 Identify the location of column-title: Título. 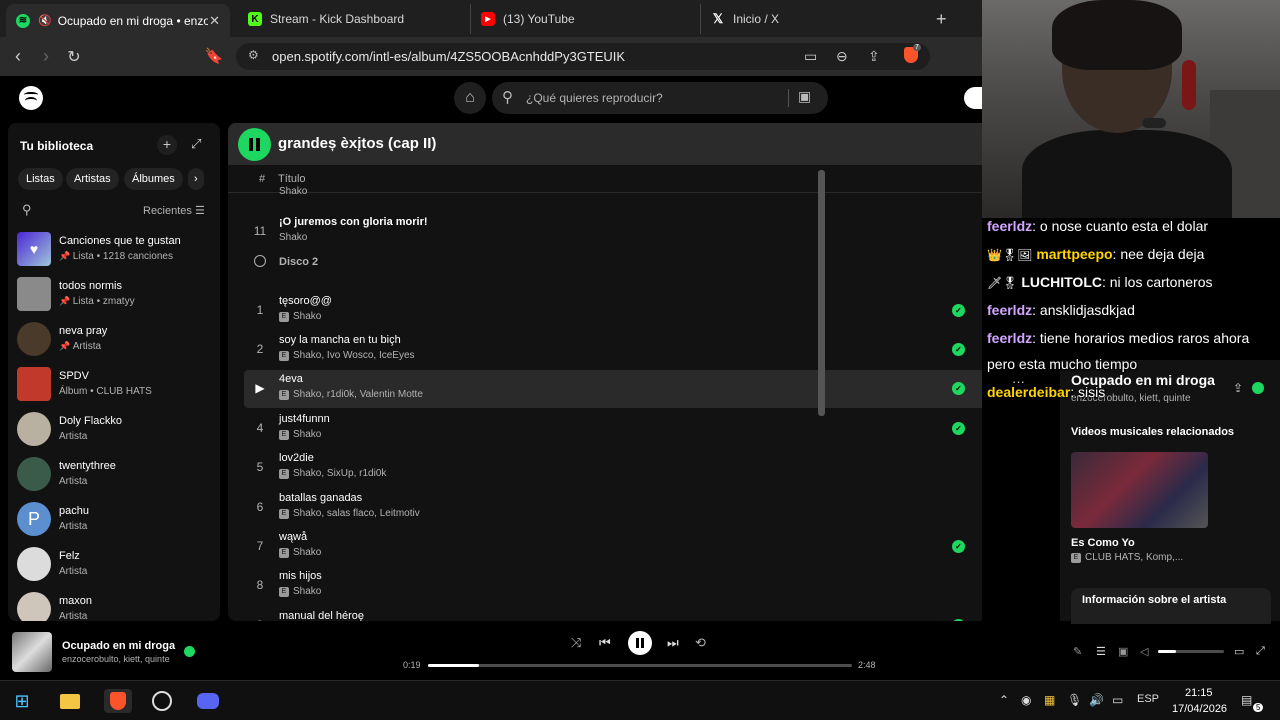
(292, 179).